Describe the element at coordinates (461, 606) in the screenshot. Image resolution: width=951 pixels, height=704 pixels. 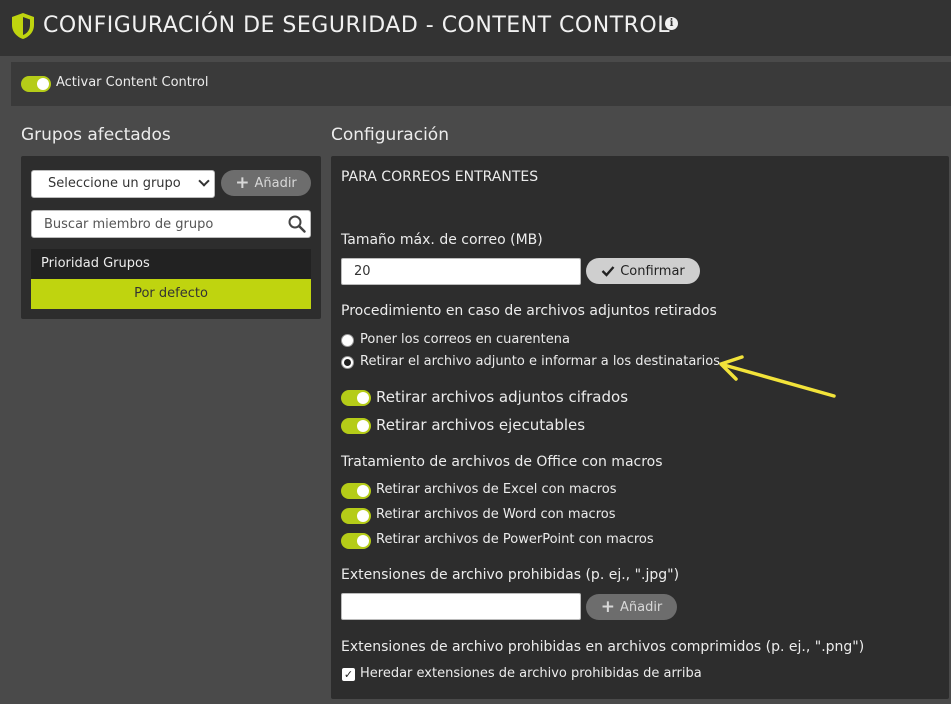
I see `forbidden-ext-input` at that location.